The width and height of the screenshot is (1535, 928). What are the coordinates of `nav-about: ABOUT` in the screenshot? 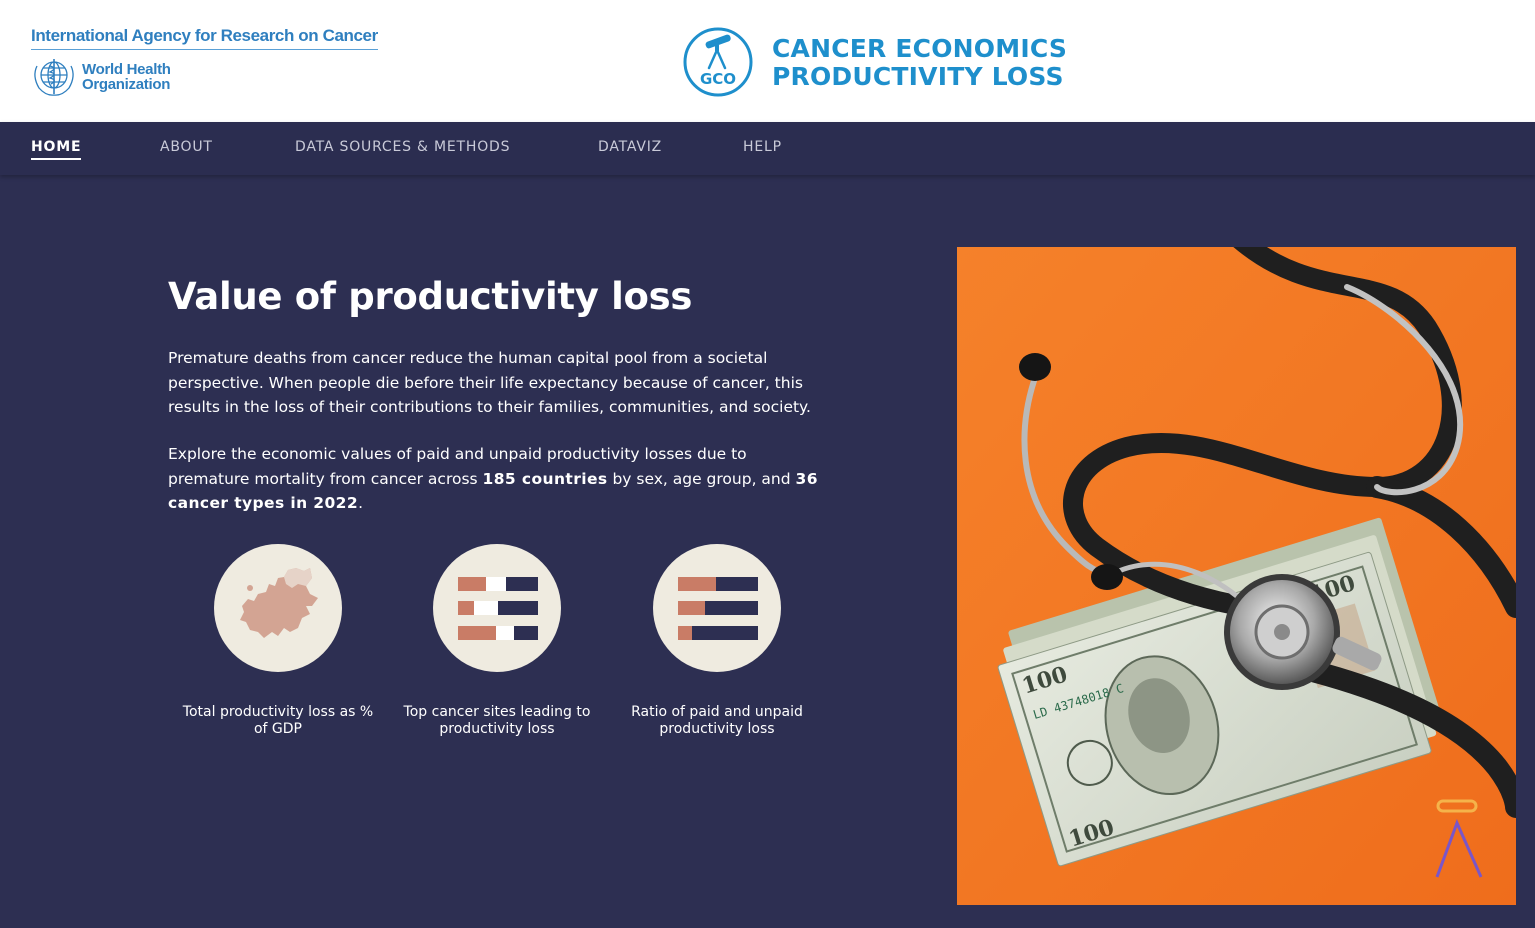 It's located at (186, 147).